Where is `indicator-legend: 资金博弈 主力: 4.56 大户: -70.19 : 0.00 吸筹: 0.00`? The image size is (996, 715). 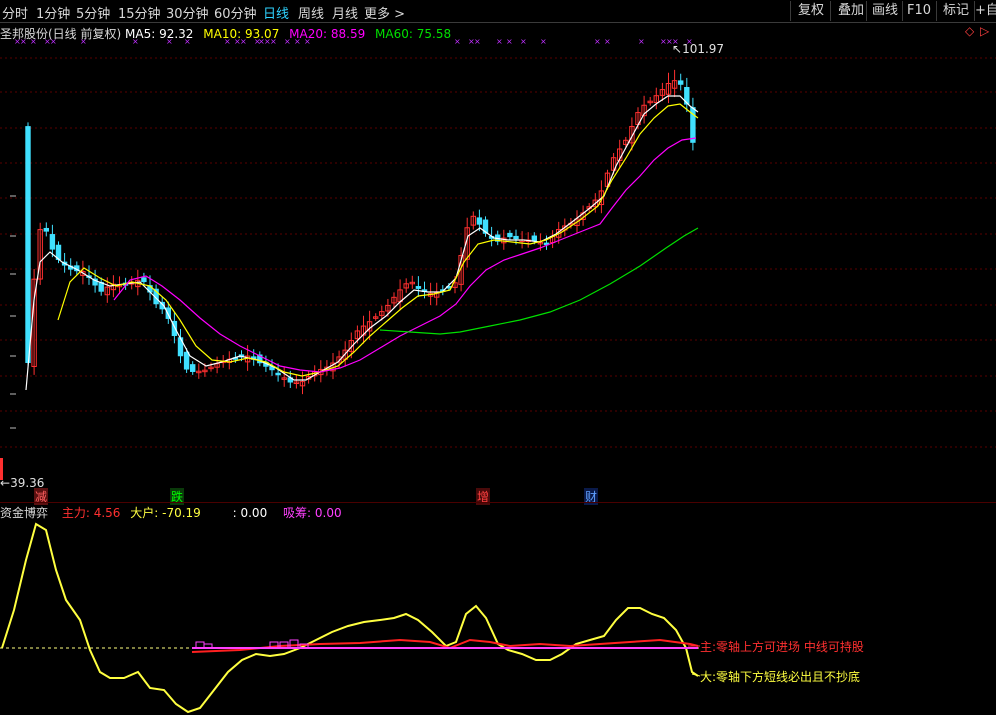 indicator-legend: 资金博弈 主力: 4.56 大户: -70.19 : 0.00 吸筹: 0.00 is located at coordinates (171, 512).